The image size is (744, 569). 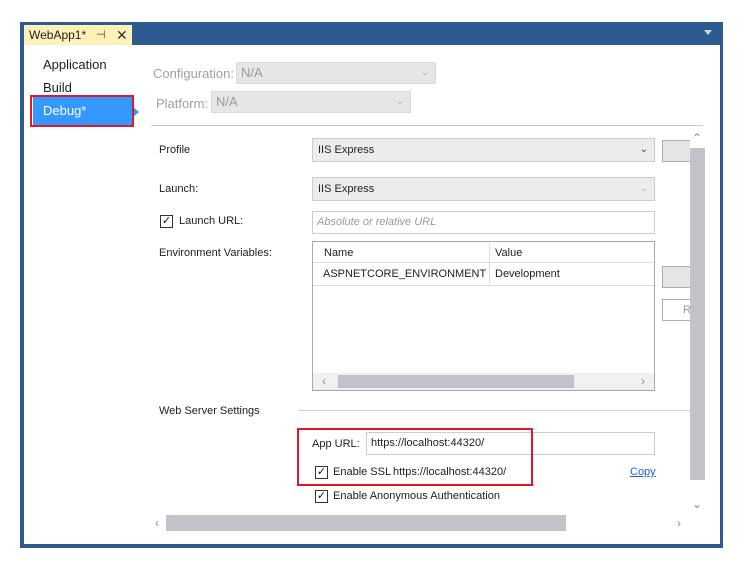 What do you see at coordinates (336, 73) in the screenshot?
I see `configuration-select: N/A ⌄` at bounding box center [336, 73].